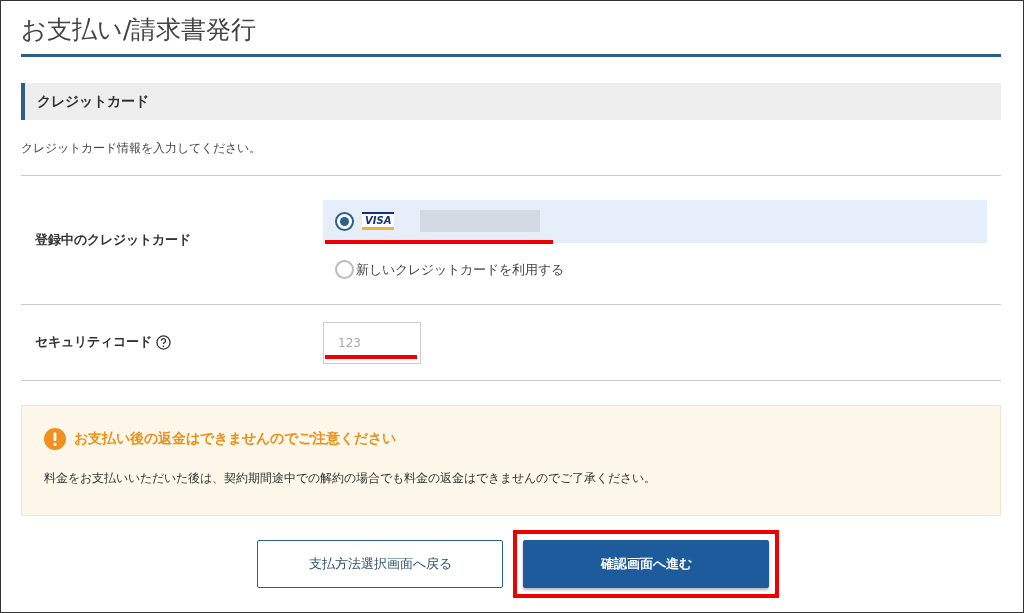 The width and height of the screenshot is (1024, 613). I want to click on section-heading: クレジットカード, so click(511, 101).